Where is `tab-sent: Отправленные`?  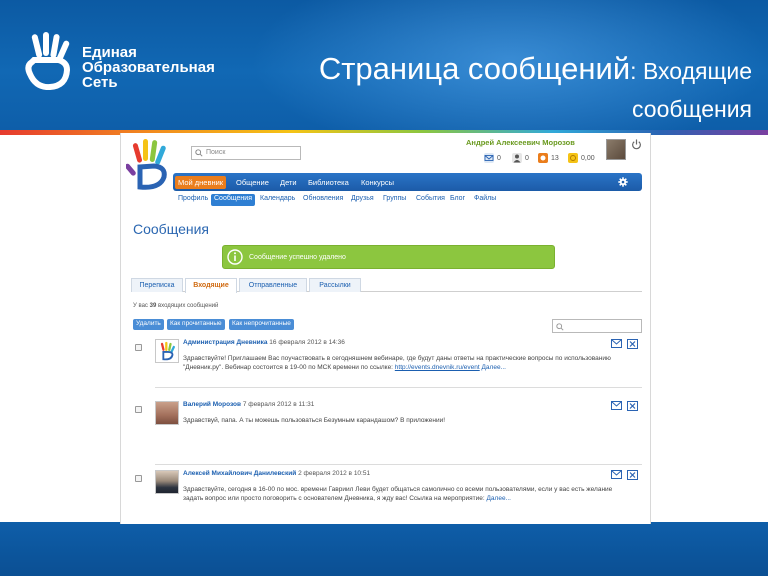 tab-sent: Отправленные is located at coordinates (273, 285).